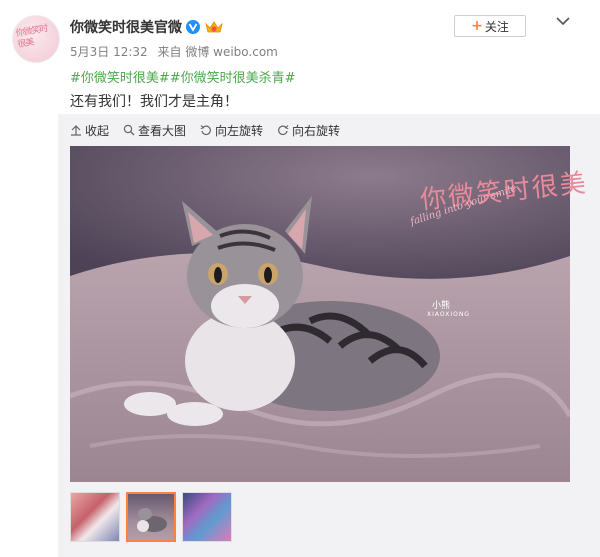 This screenshot has height=557, width=600. I want to click on post-text: 还有我们！我们才是主角！, so click(154, 102).